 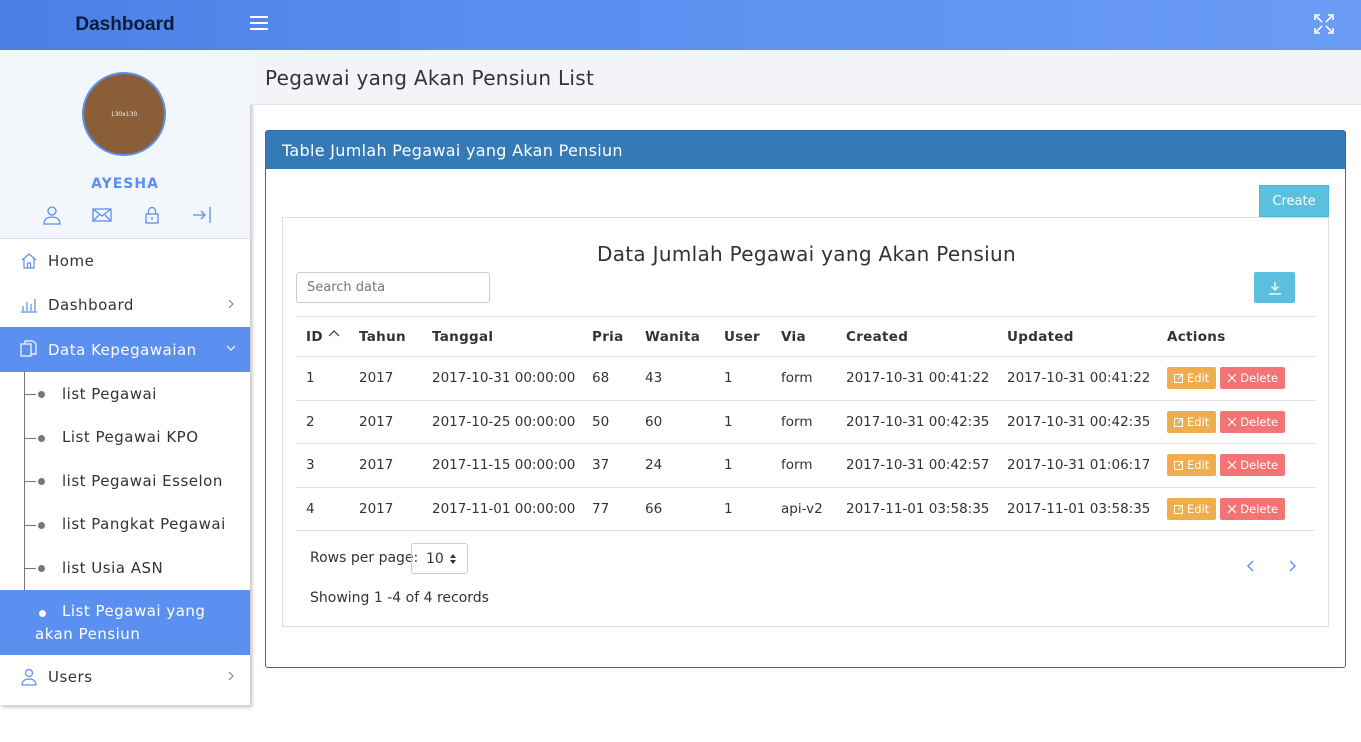 What do you see at coordinates (803, 378) in the screenshot?
I see `cell-via: form` at bounding box center [803, 378].